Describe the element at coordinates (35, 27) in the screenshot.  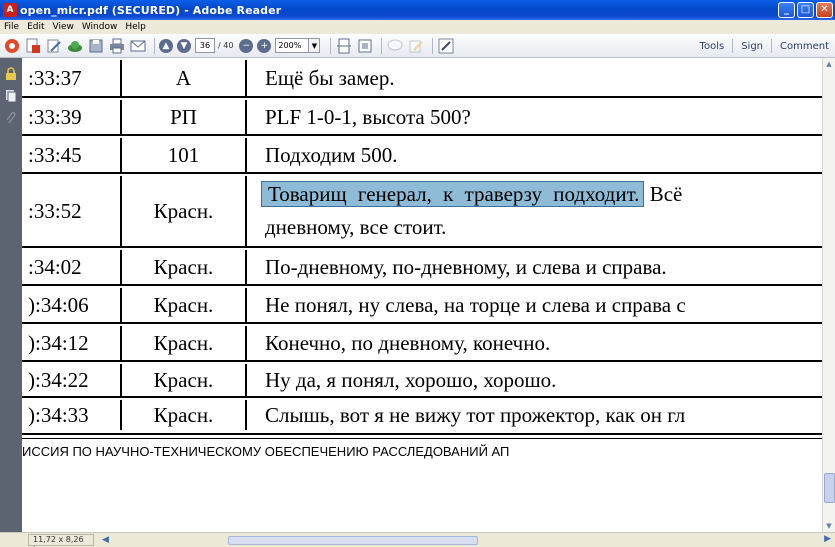
I see `menu-edit: Edit` at that location.